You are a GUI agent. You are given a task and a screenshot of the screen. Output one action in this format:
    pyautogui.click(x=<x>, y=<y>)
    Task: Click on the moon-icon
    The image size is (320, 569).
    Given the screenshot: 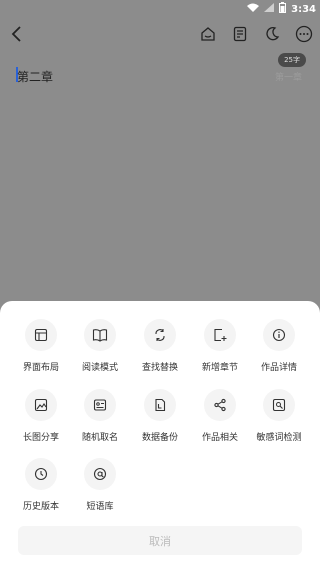 What is the action you would take?
    pyautogui.click(x=273, y=34)
    